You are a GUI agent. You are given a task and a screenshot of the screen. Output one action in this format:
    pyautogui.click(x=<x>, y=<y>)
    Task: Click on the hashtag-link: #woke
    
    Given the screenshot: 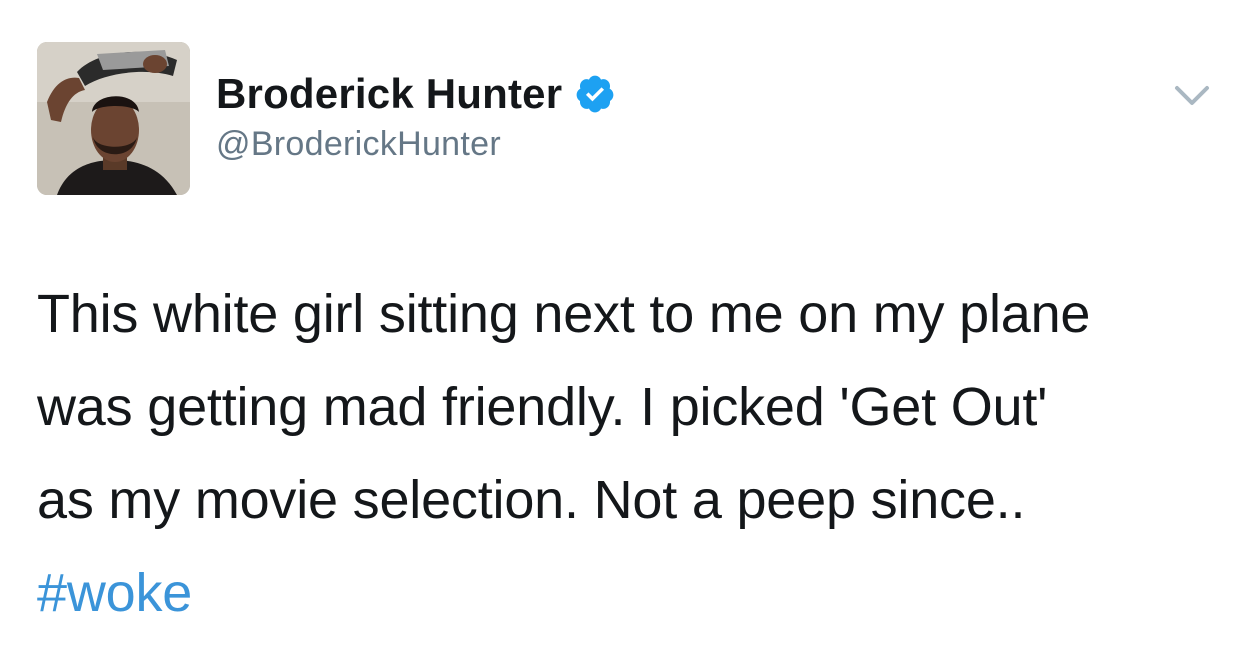 What is the action you would take?
    pyautogui.click(x=632, y=593)
    